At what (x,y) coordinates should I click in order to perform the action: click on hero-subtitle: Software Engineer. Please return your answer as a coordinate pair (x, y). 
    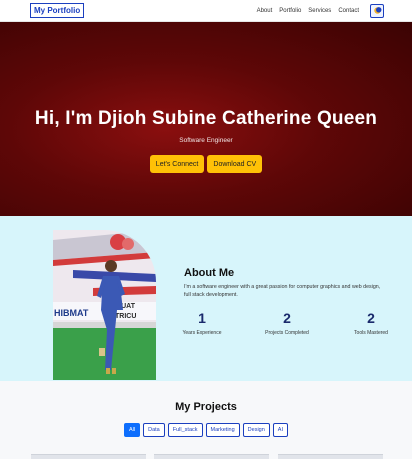
    Looking at the image, I should click on (206, 140).